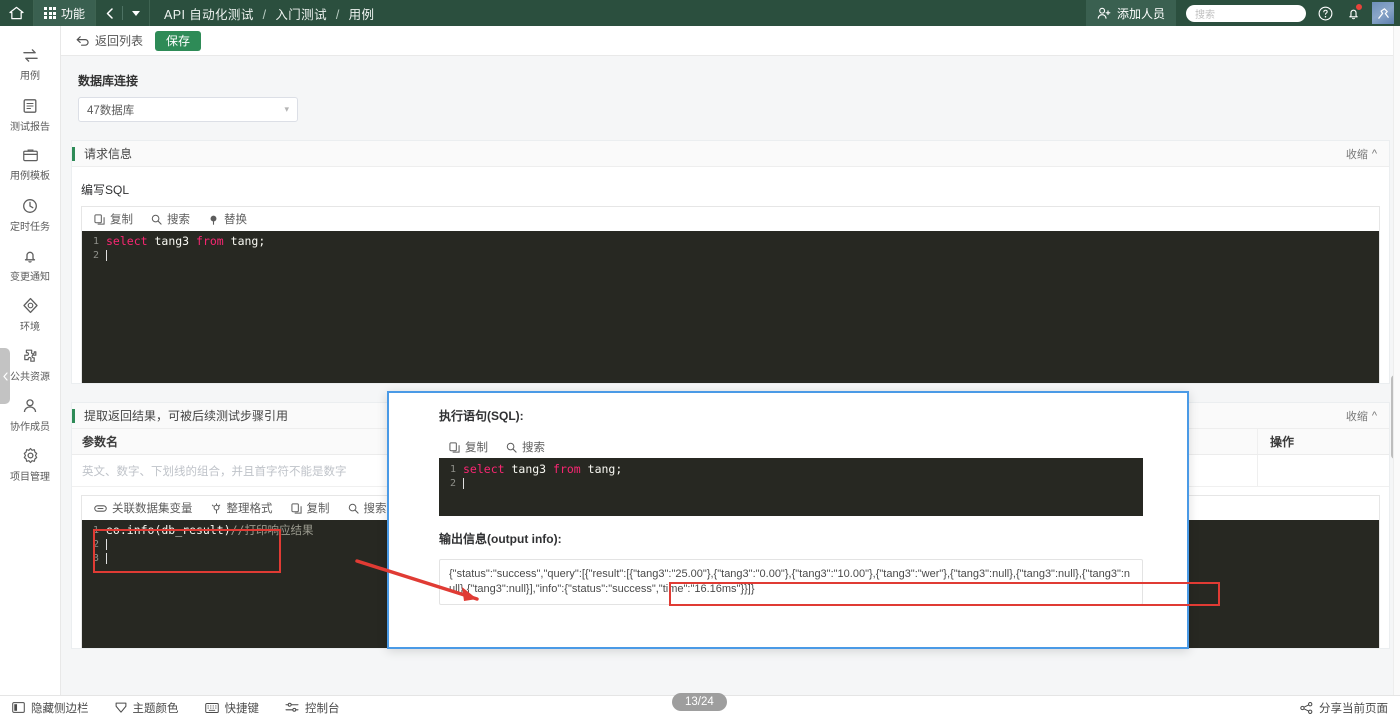 Image resolution: width=1400 pixels, height=719 pixels. What do you see at coordinates (210, 530) in the screenshot?
I see `code-text: eo.info(db_result)//打印响应结果` at bounding box center [210, 530].